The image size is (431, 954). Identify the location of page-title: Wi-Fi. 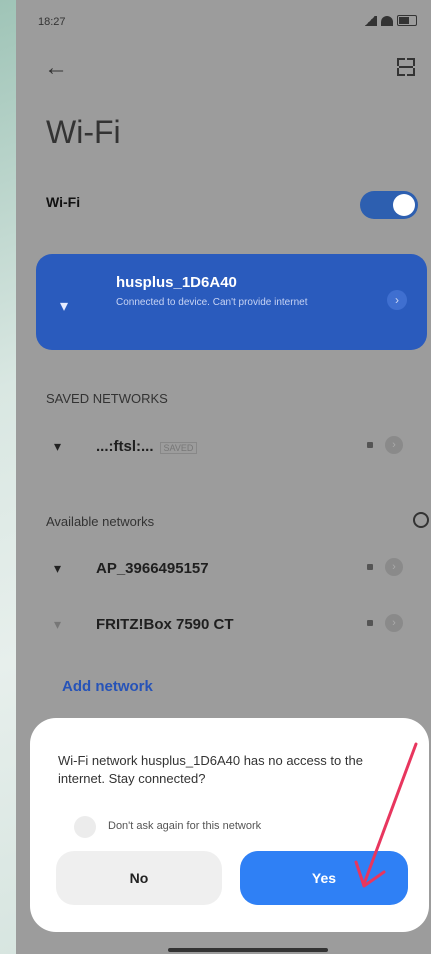
(83, 132).